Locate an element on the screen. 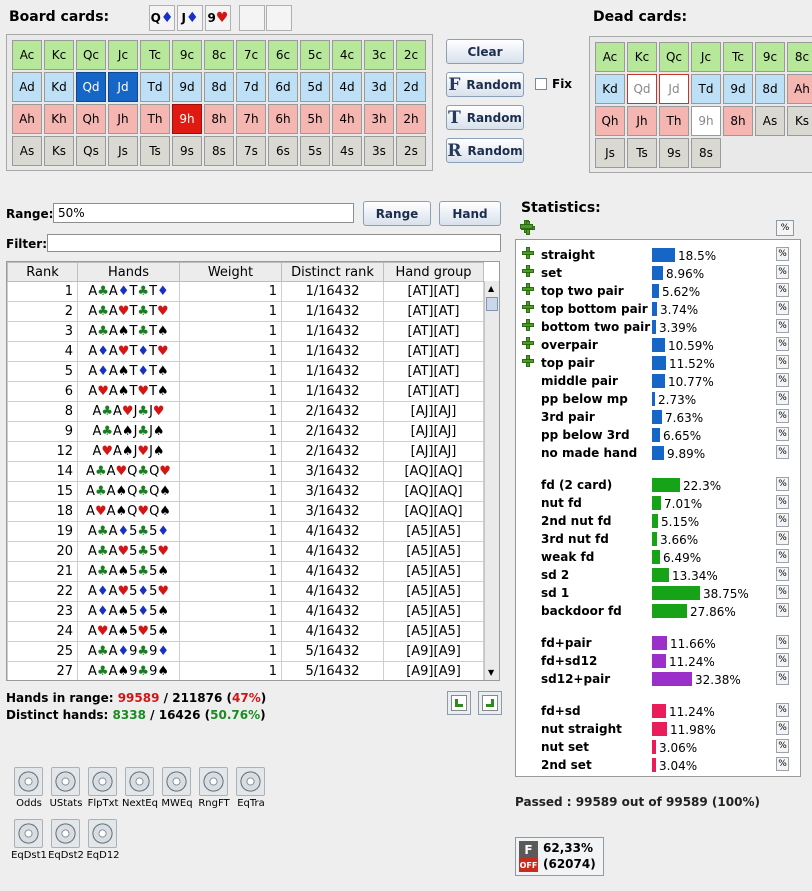  dead-card-9h: 9h is located at coordinates (706, 121).